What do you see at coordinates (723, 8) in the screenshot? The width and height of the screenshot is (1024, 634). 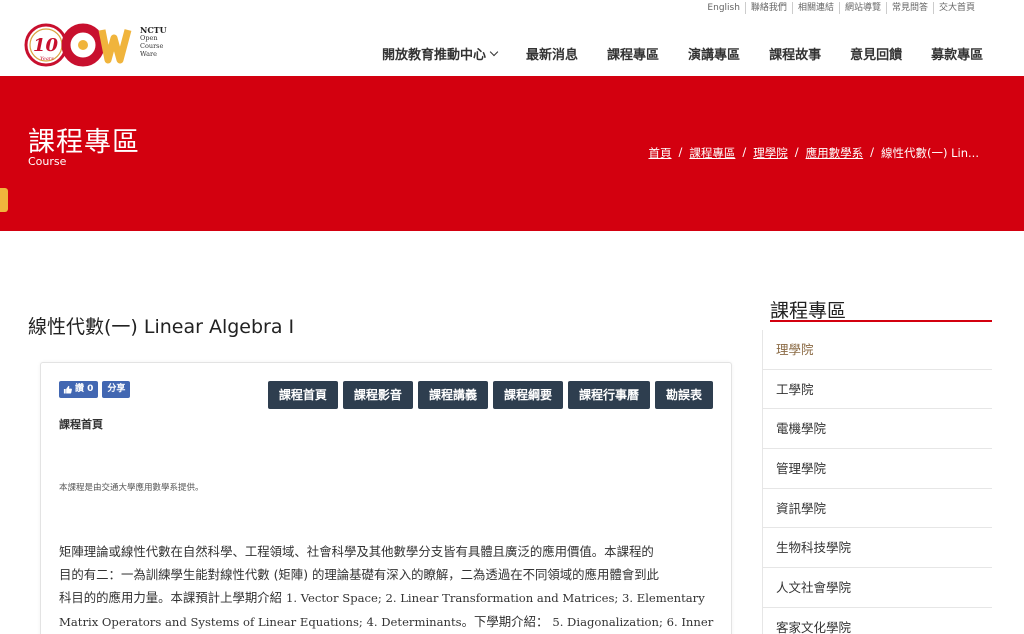 I see `utility-link-english: English` at bounding box center [723, 8].